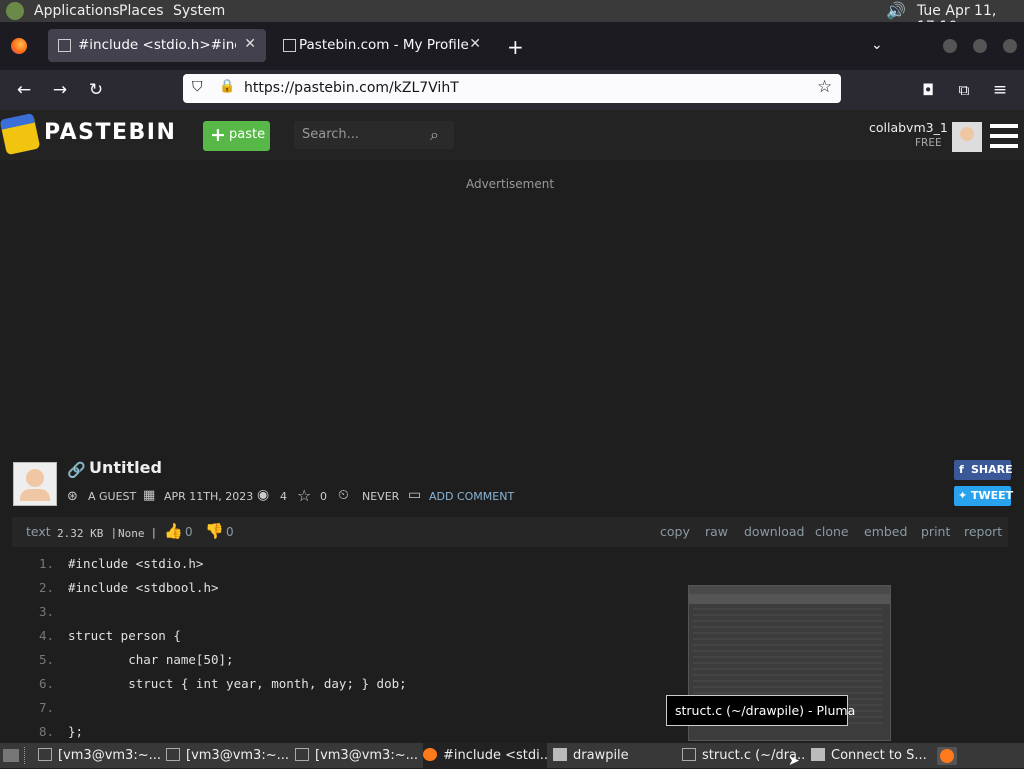 The image size is (1024, 769). What do you see at coordinates (963, 495) in the screenshot?
I see `twitter-icon: ✦` at bounding box center [963, 495].